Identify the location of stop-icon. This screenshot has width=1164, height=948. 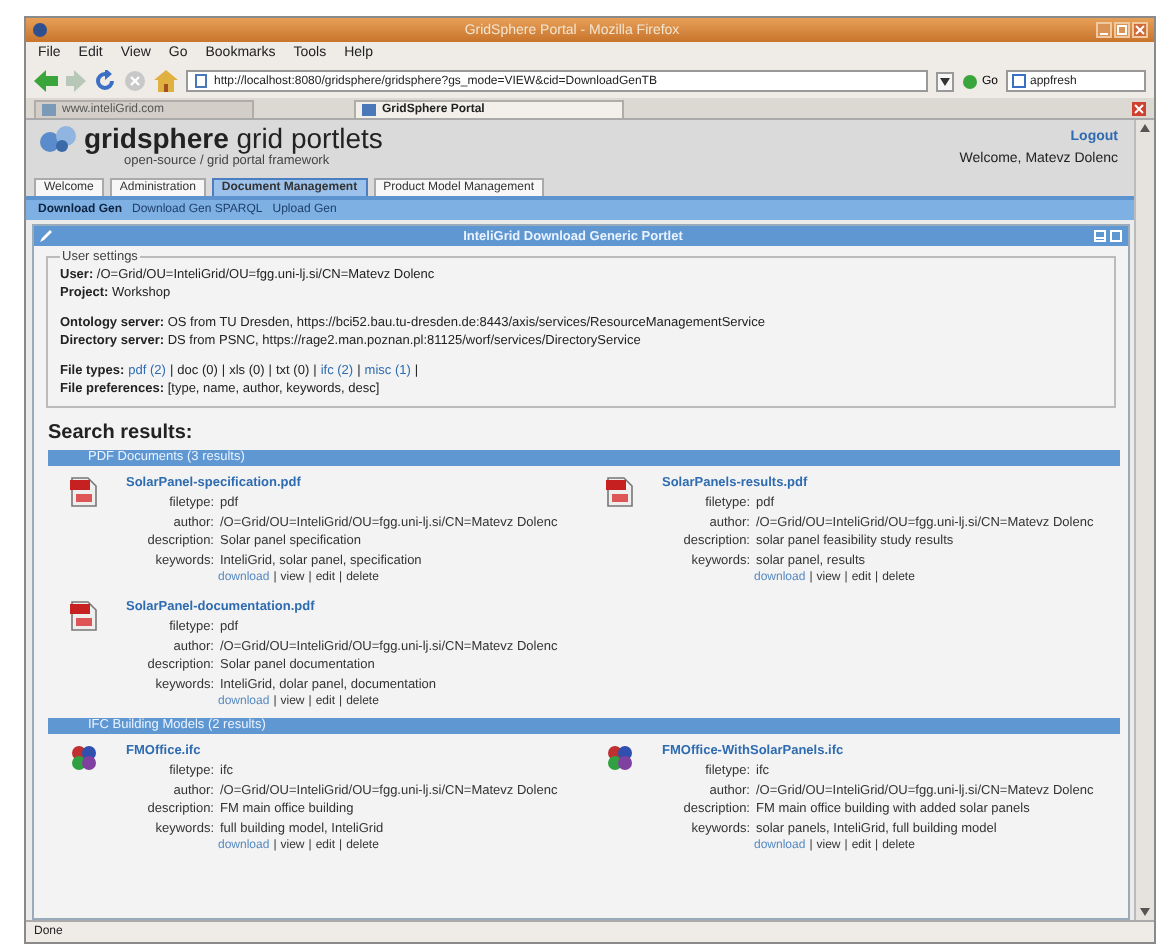
(135, 81).